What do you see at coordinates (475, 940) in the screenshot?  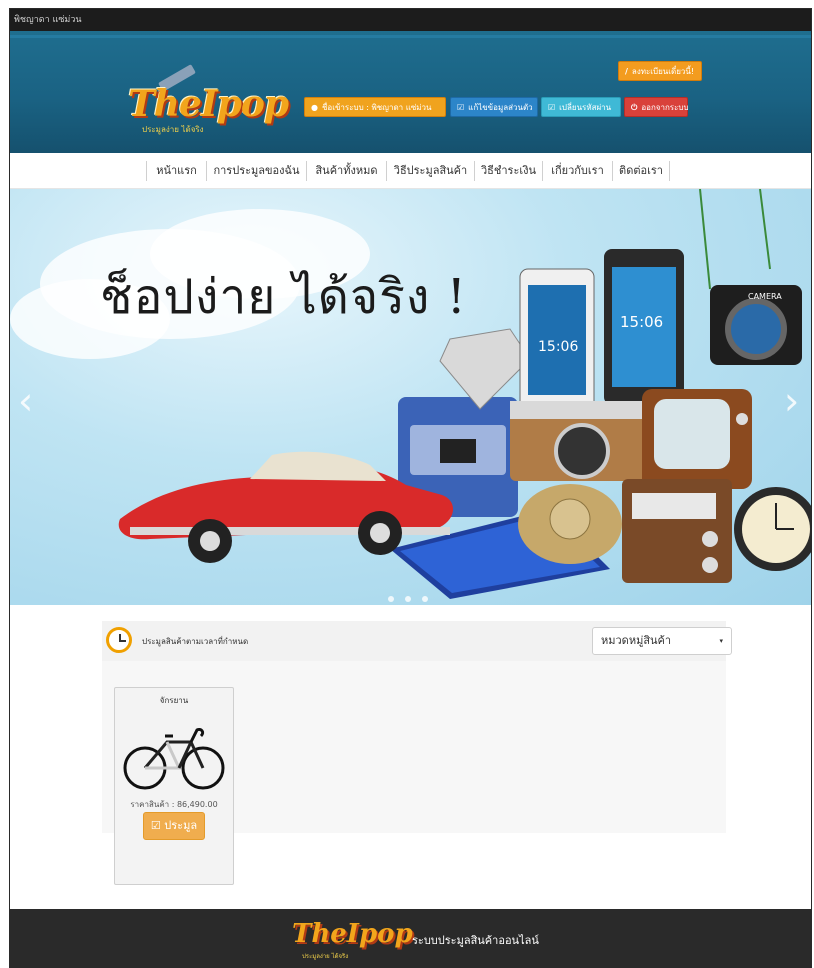 I see `footer-description: ระบบประมูลสินค้าออนไลน์` at bounding box center [475, 940].